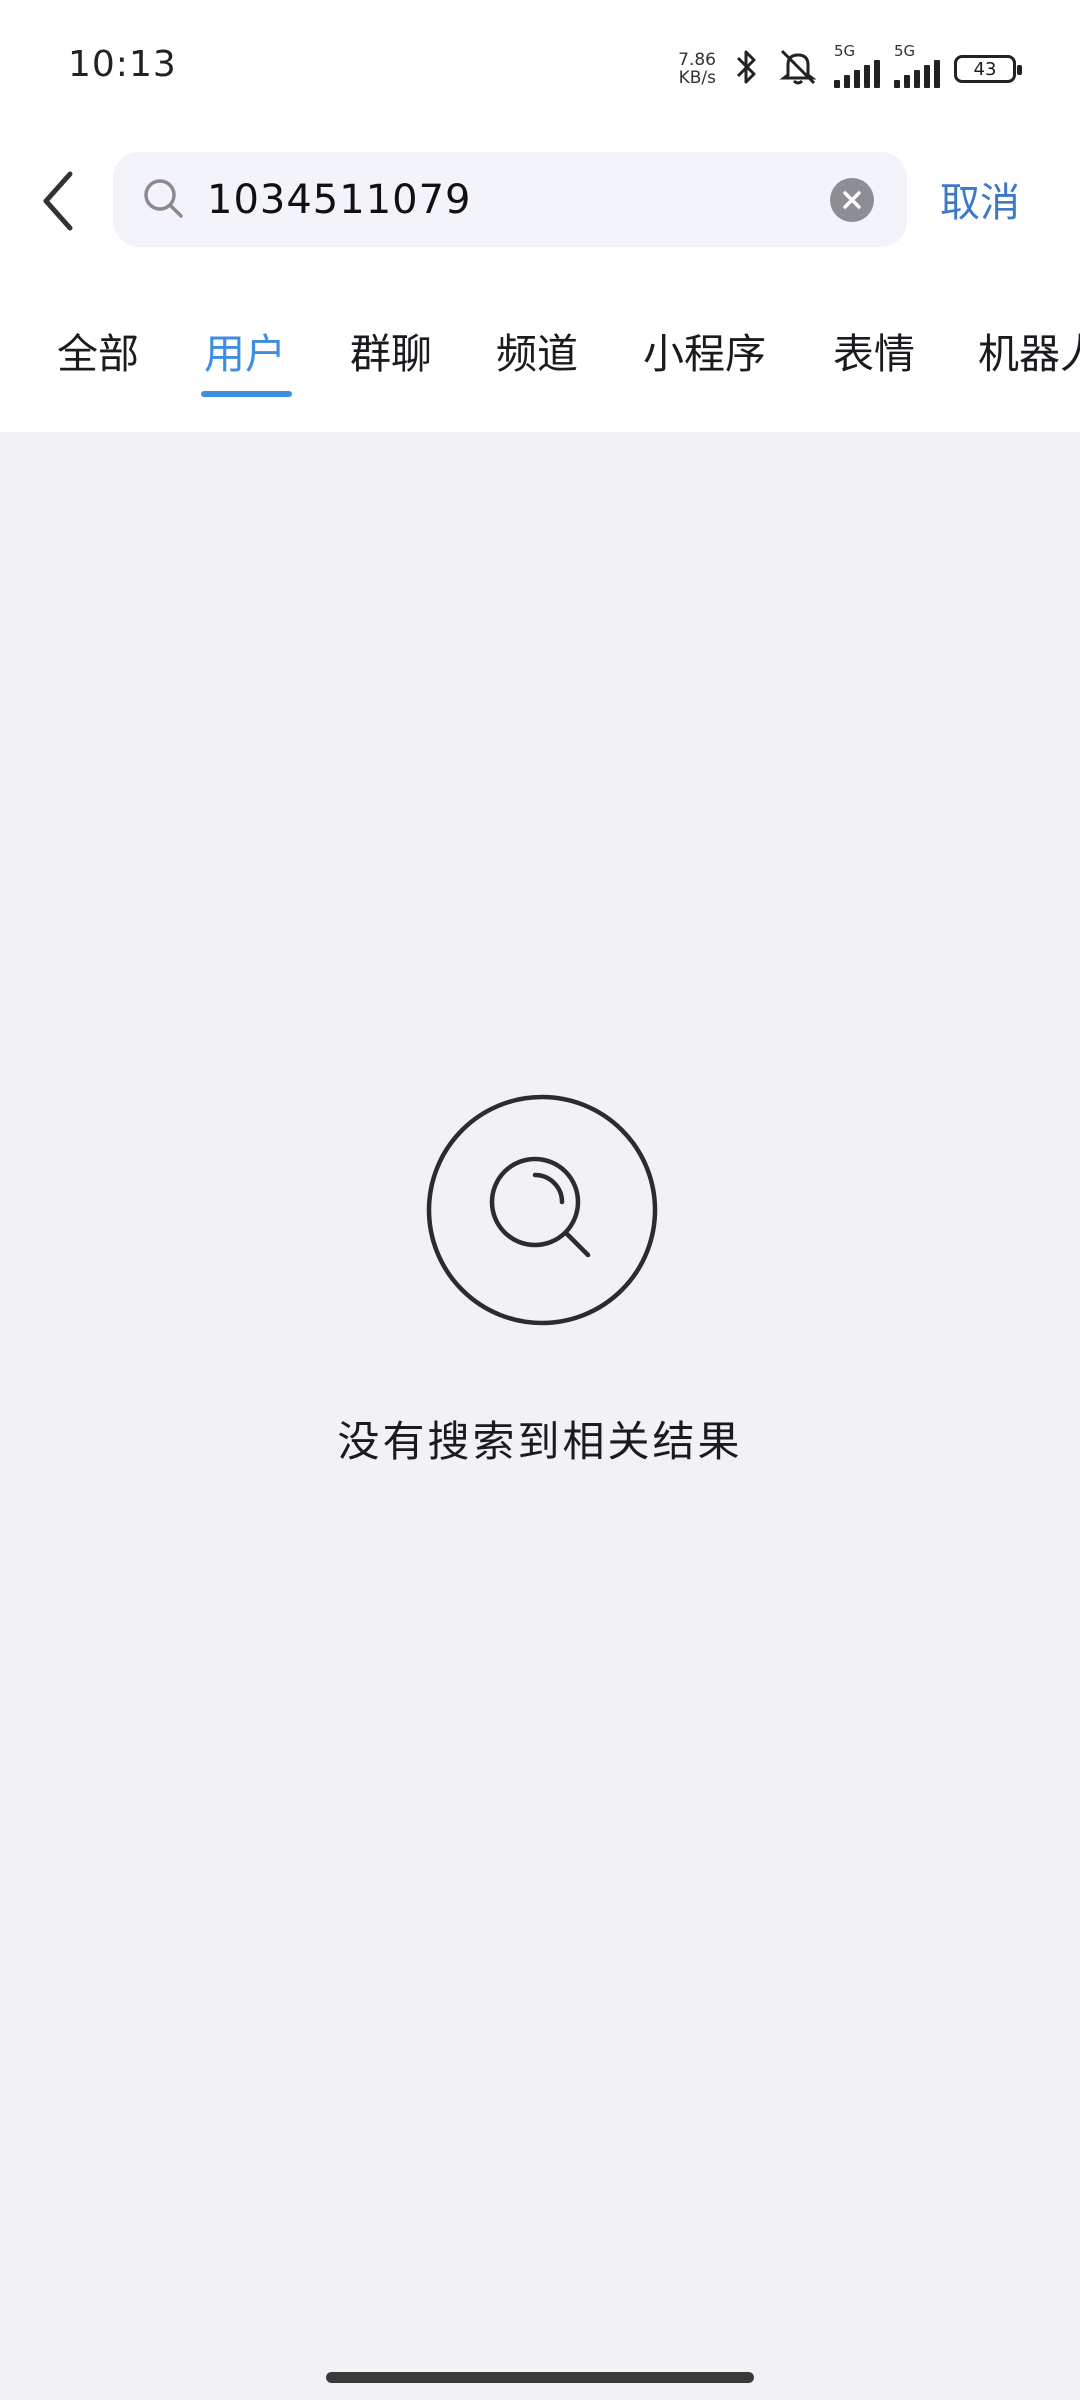  I want to click on tab-group-chats: 群聊, so click(391, 350).